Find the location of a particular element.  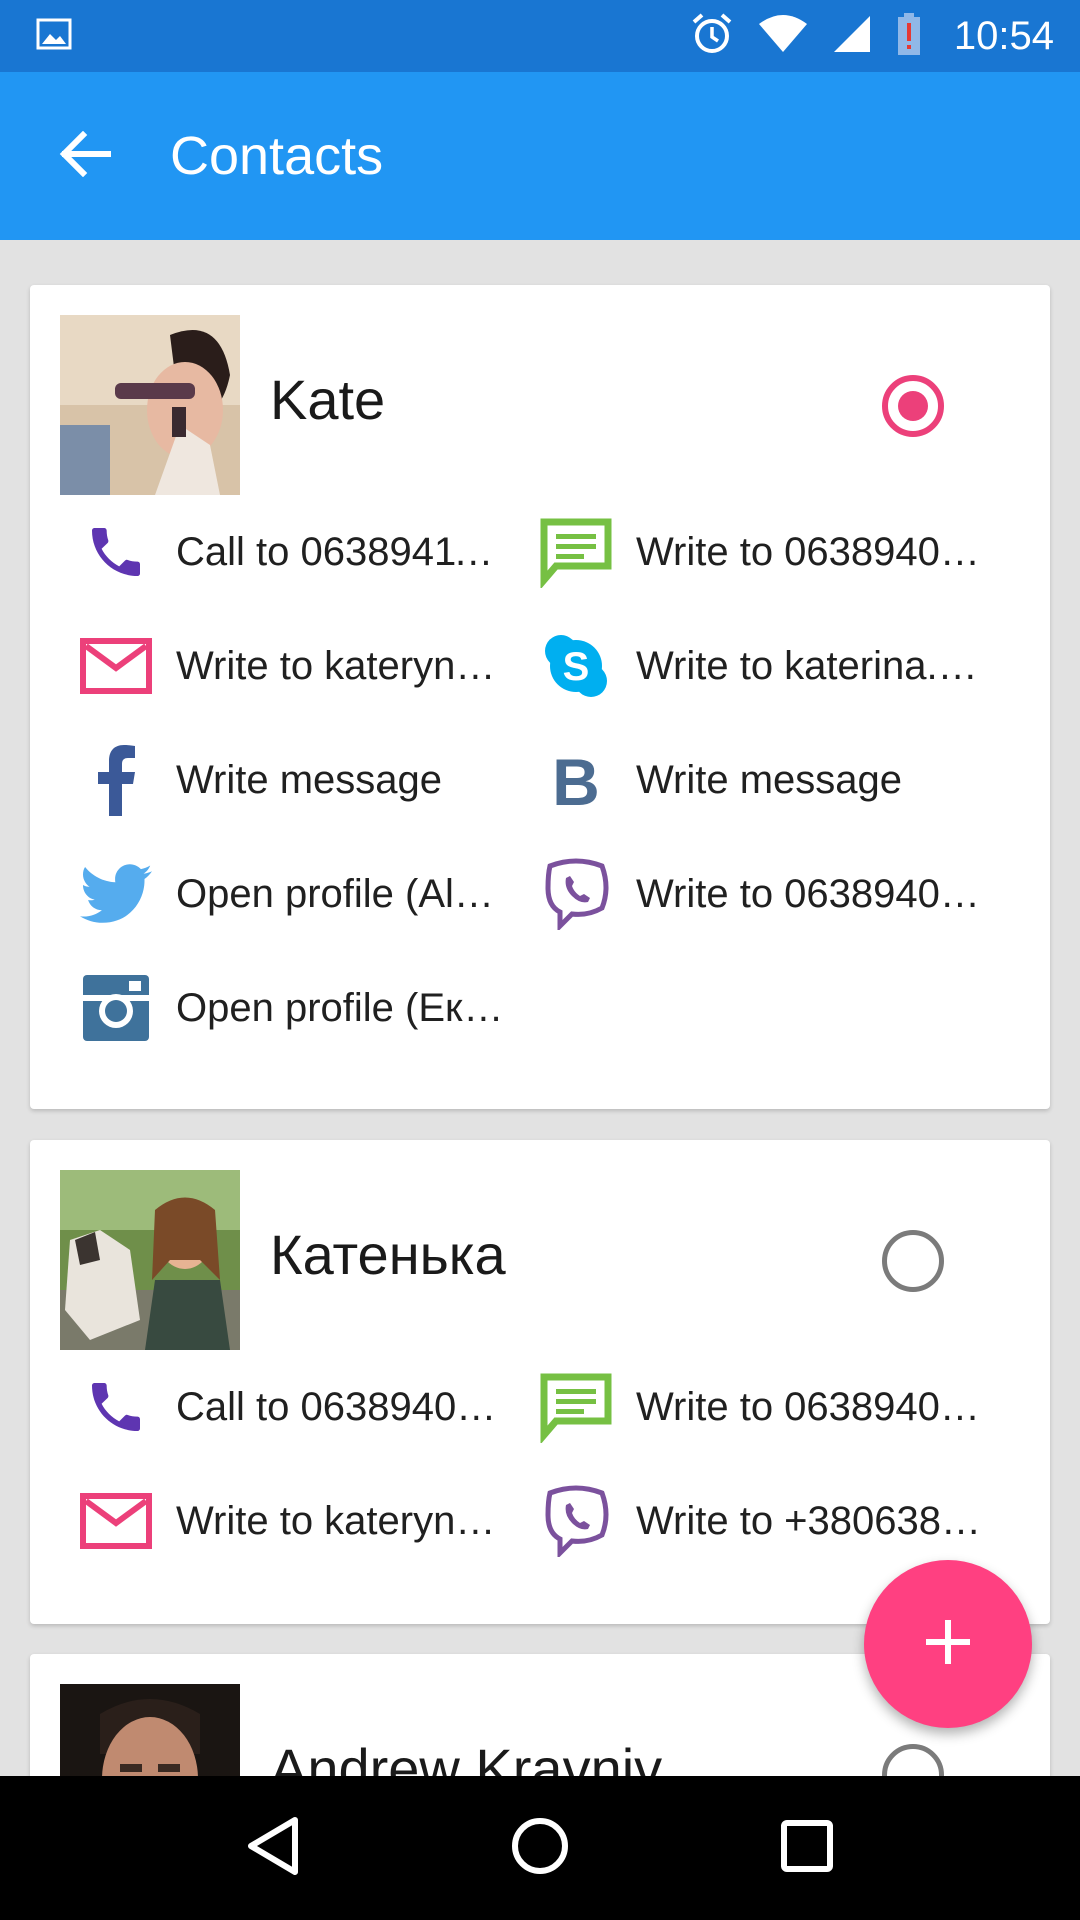

back-button is located at coordinates (85, 156).